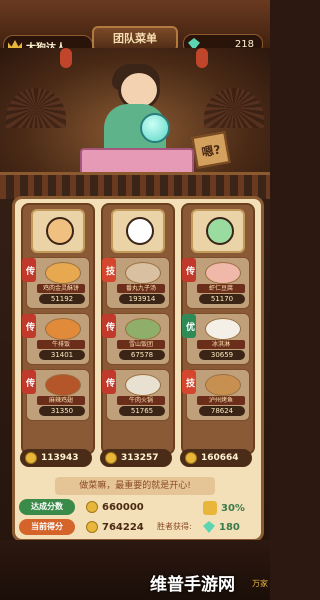 The image size is (320, 600). What do you see at coordinates (142, 411) in the screenshot?
I see `dish-score: 51765` at bounding box center [142, 411].